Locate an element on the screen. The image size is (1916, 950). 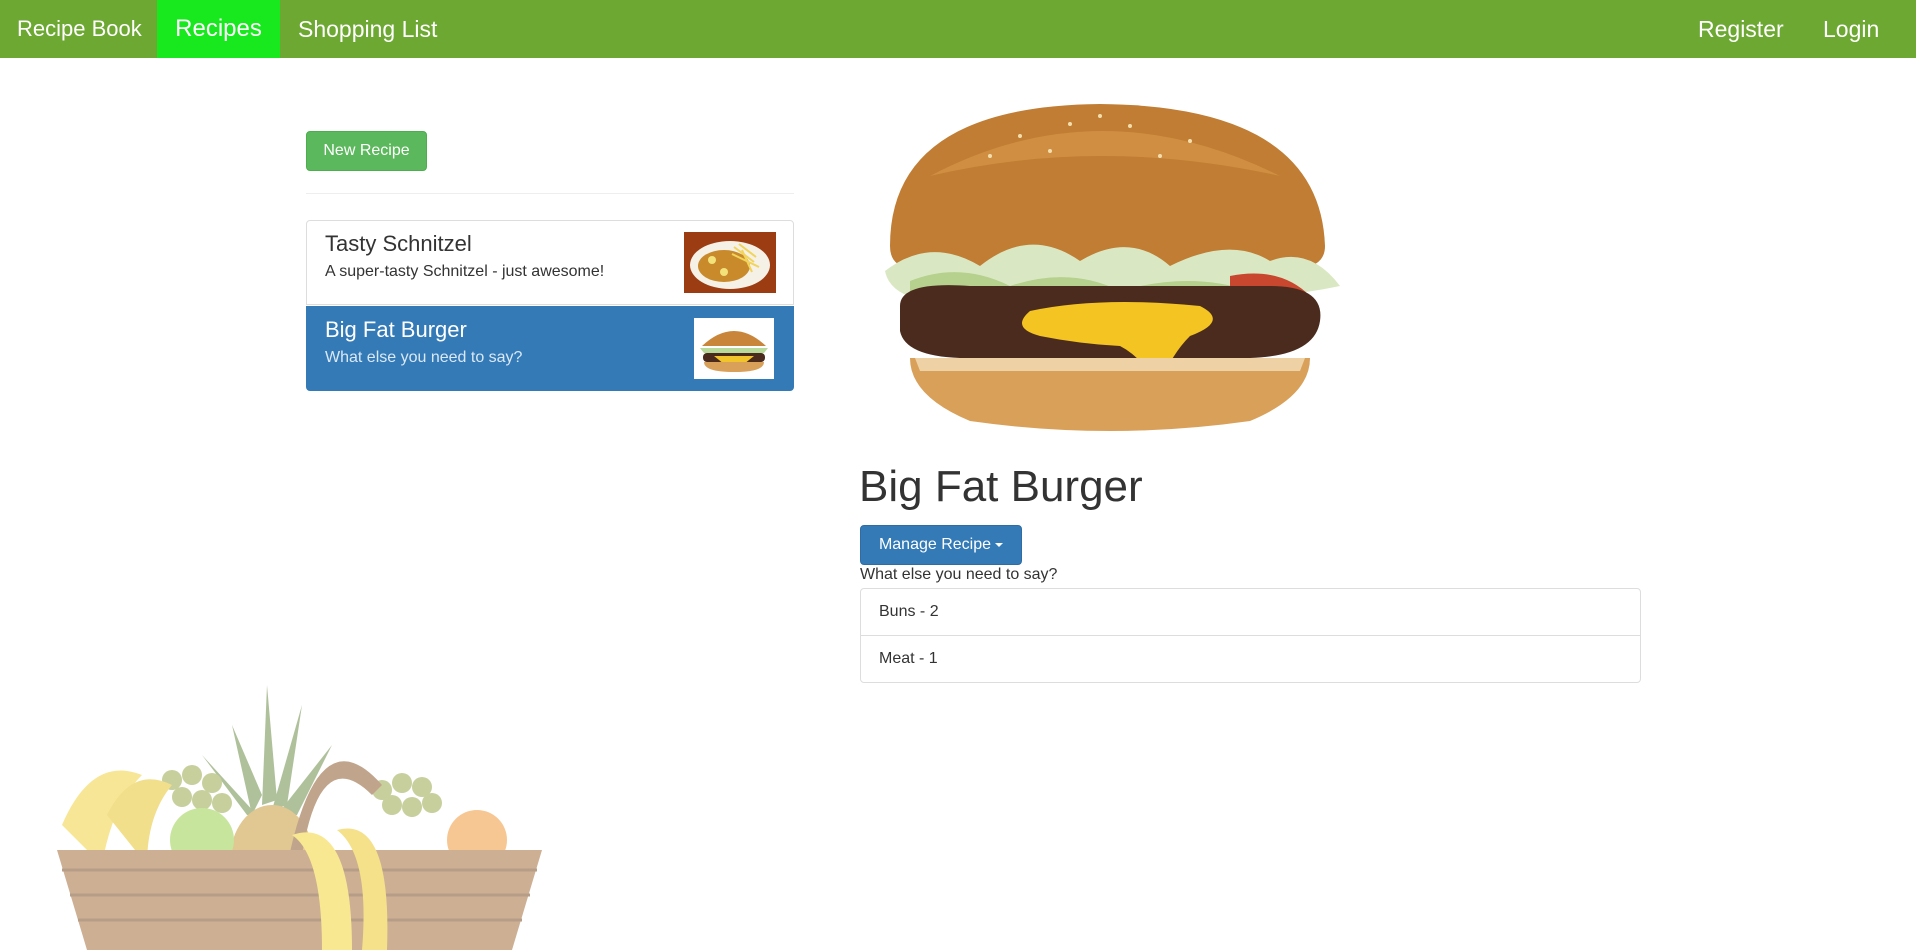
ingredient-item: Buns - 2 is located at coordinates (1250, 612).